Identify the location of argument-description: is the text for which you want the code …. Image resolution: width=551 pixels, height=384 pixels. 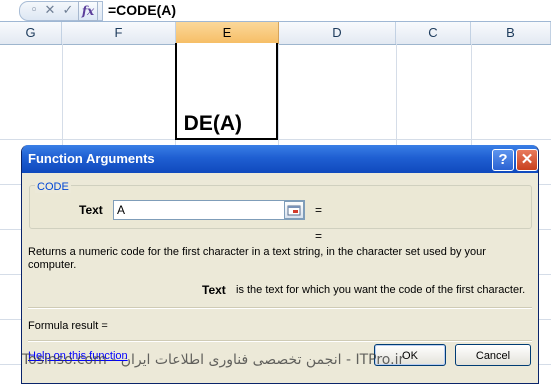
(381, 290).